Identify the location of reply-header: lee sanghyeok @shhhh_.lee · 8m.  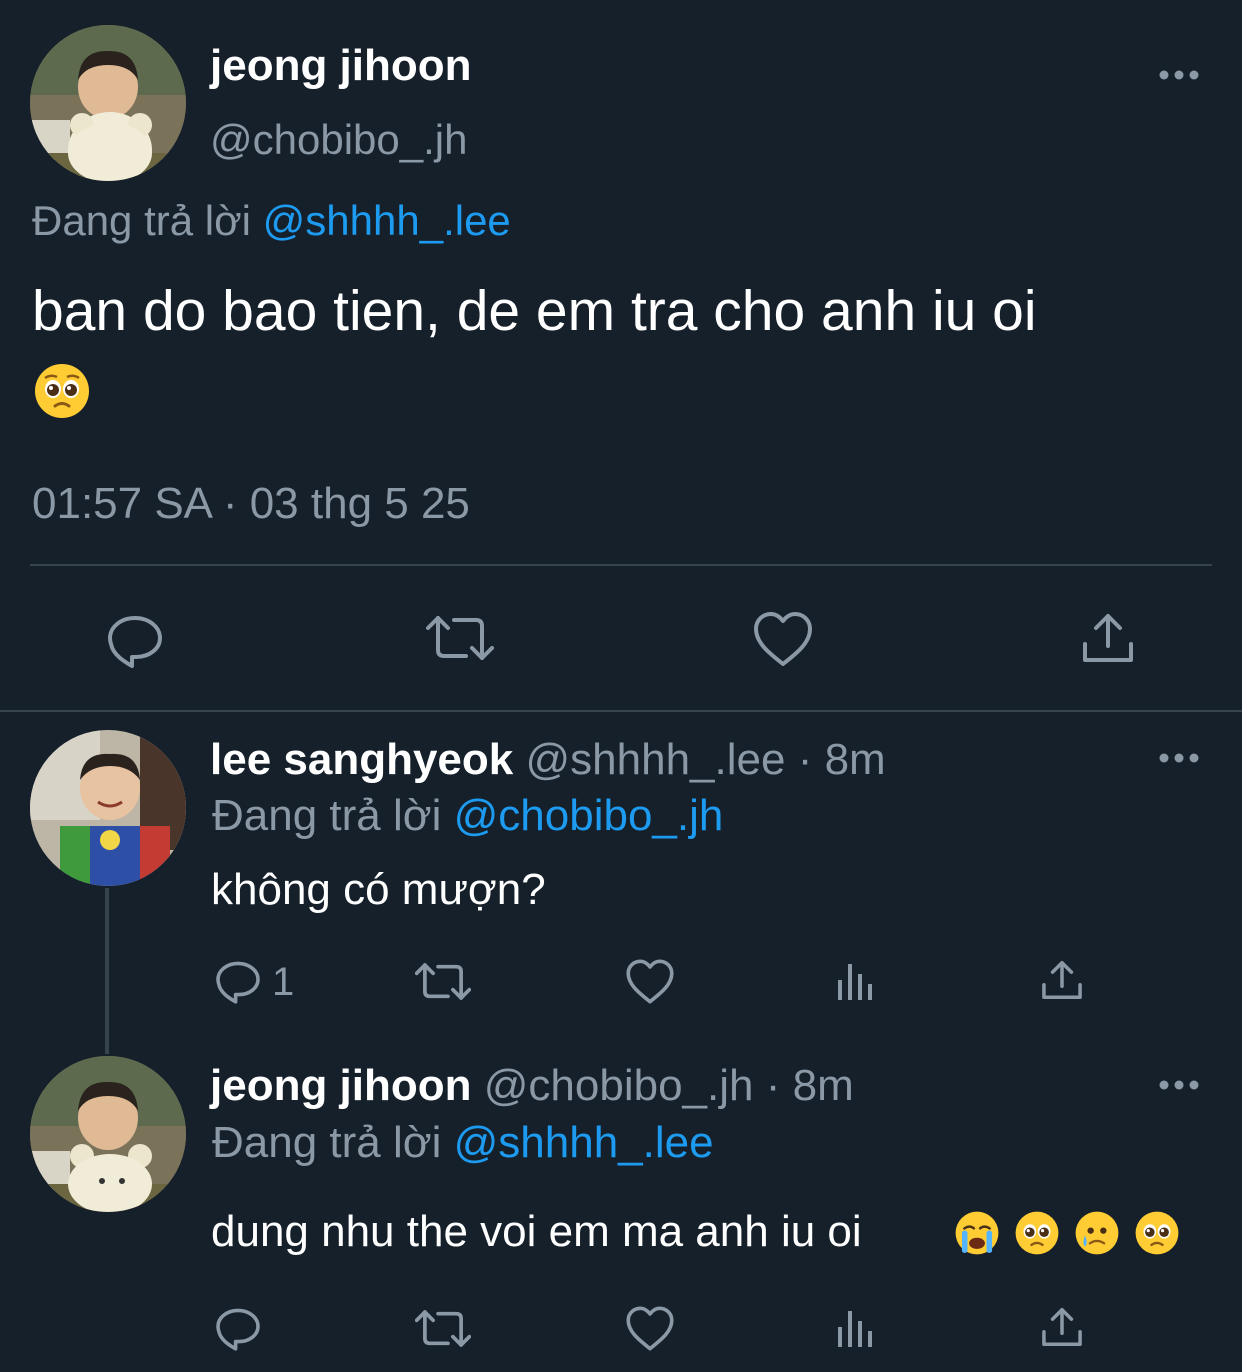
(548, 760).